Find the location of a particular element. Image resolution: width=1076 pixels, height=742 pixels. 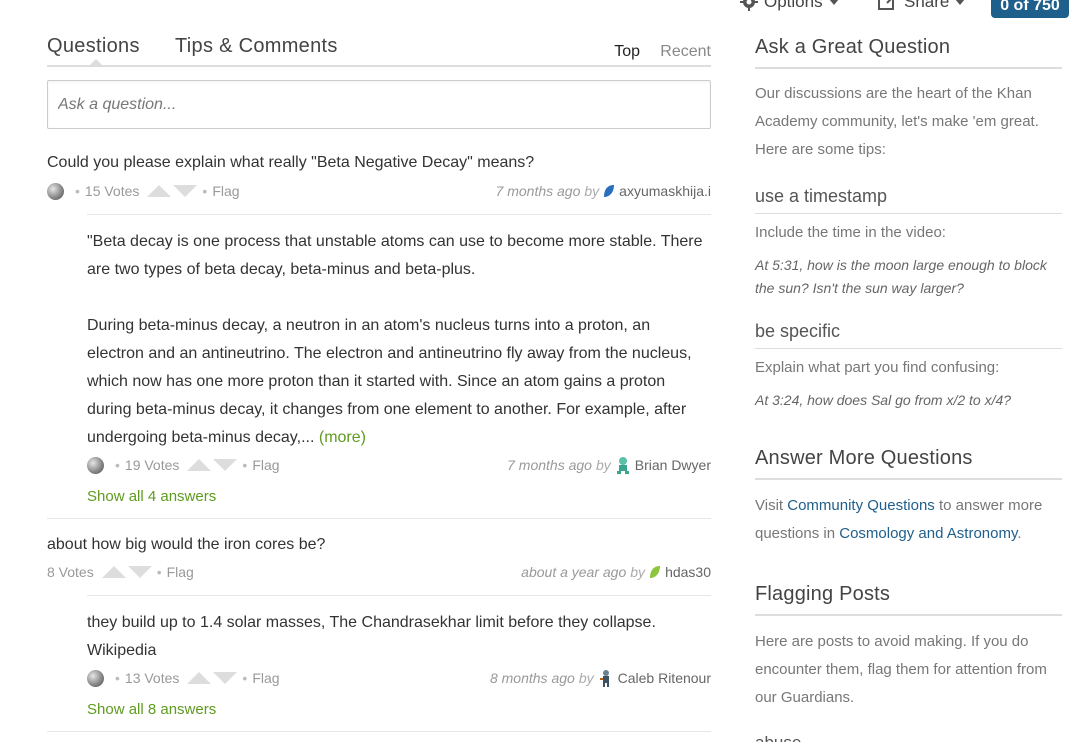

post-time: 8 months ago is located at coordinates (532, 678).